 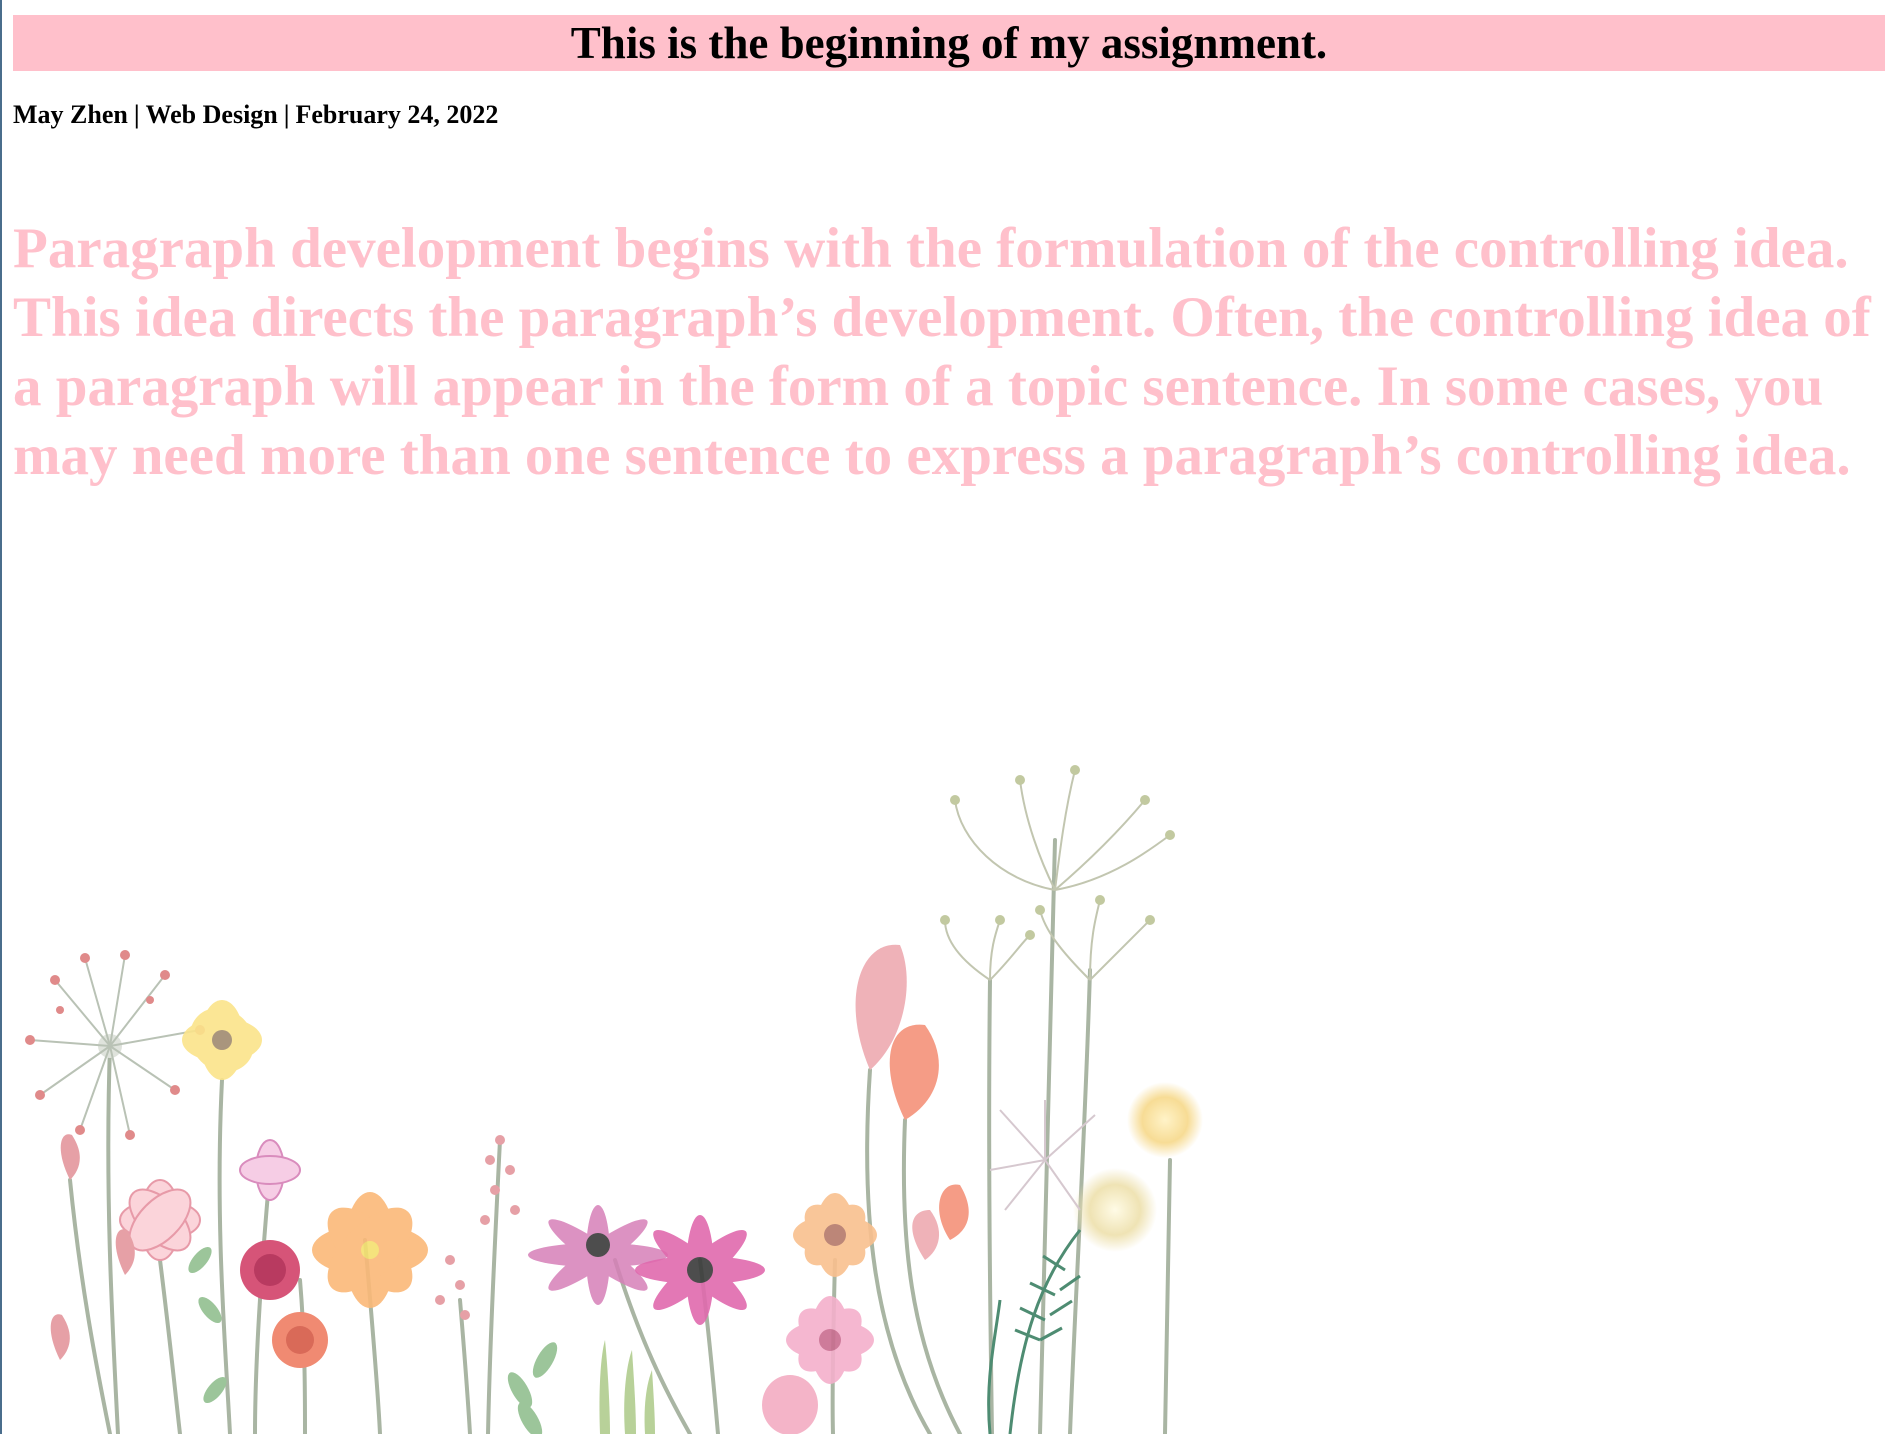 I want to click on coral-rose, so click(x=300, y=1340).